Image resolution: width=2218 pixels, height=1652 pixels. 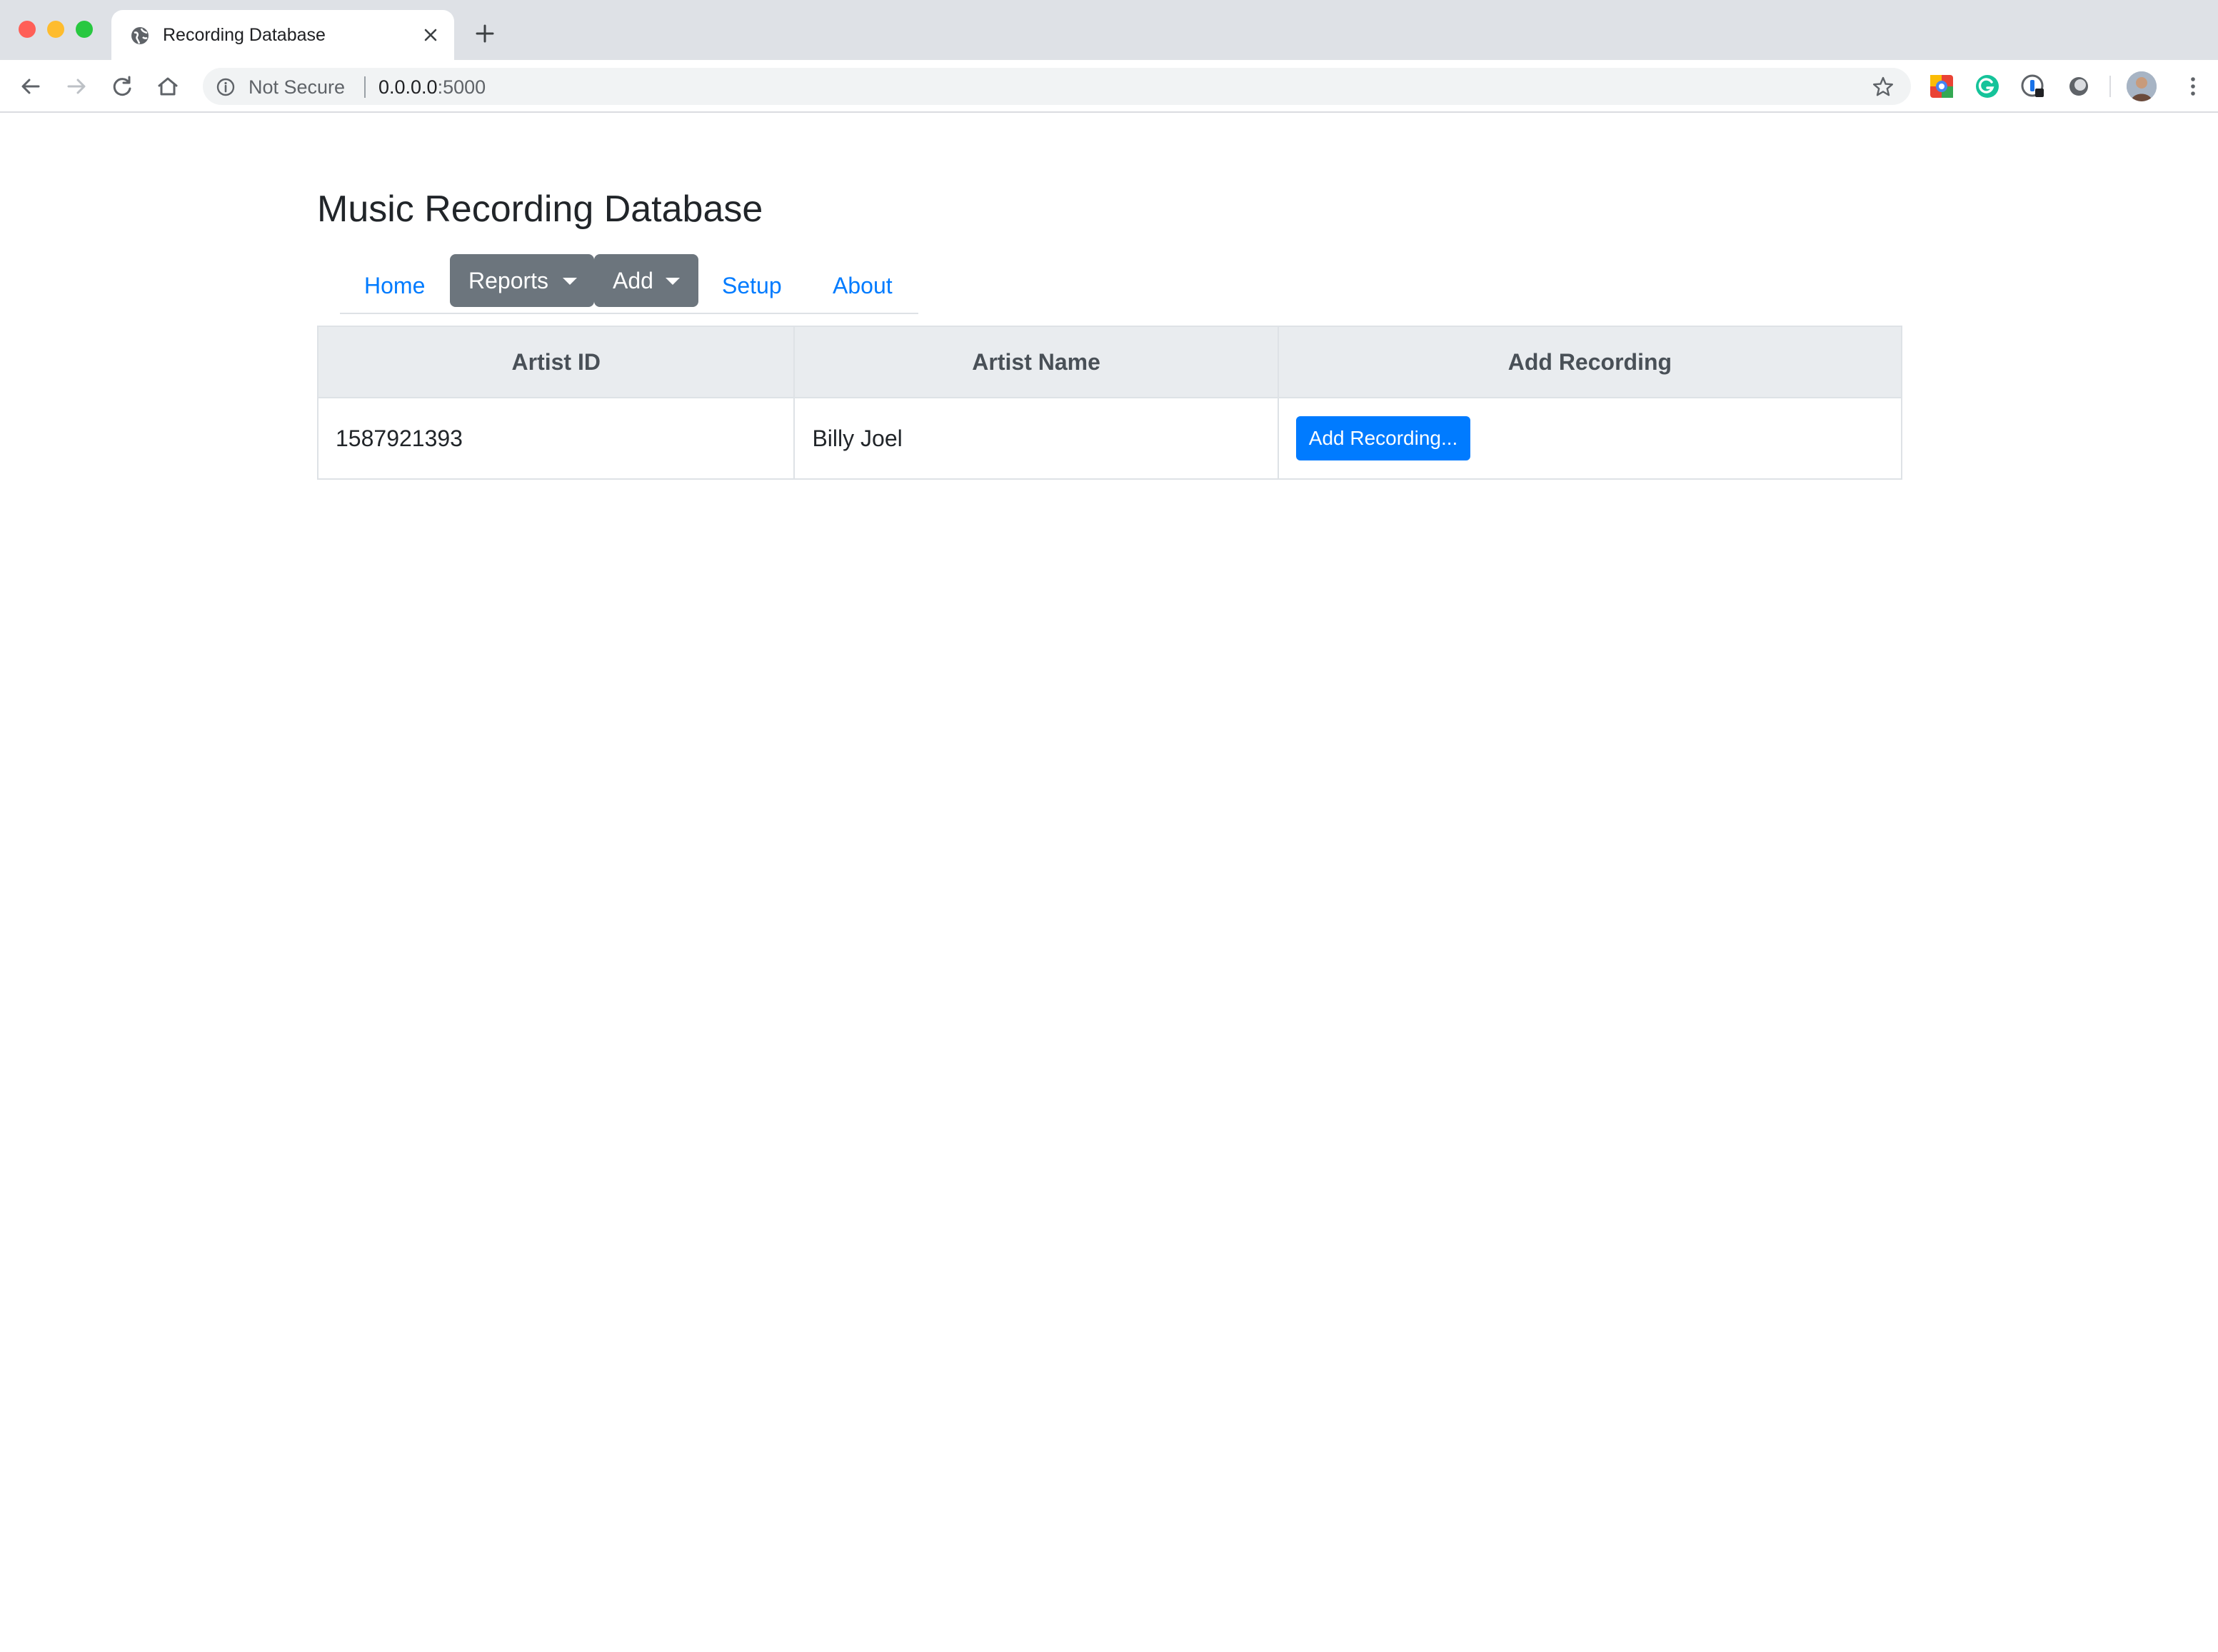 What do you see at coordinates (1942, 86) in the screenshot?
I see `extension-picker-icon` at bounding box center [1942, 86].